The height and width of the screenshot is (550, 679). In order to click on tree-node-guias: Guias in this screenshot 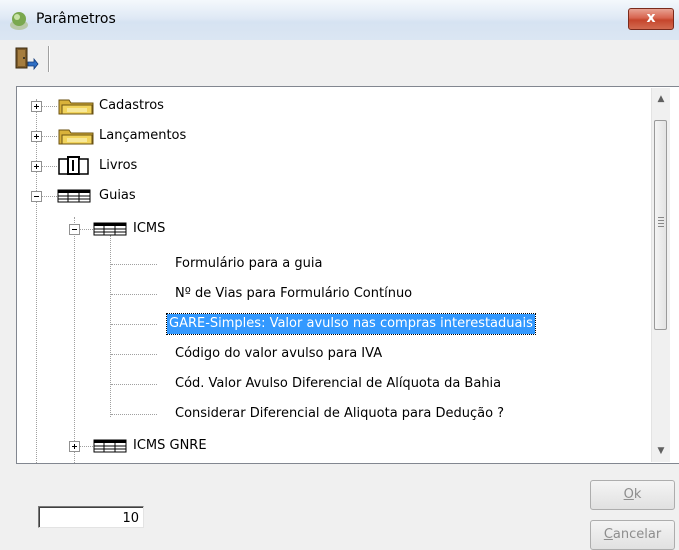, I will do `click(337, 196)`.